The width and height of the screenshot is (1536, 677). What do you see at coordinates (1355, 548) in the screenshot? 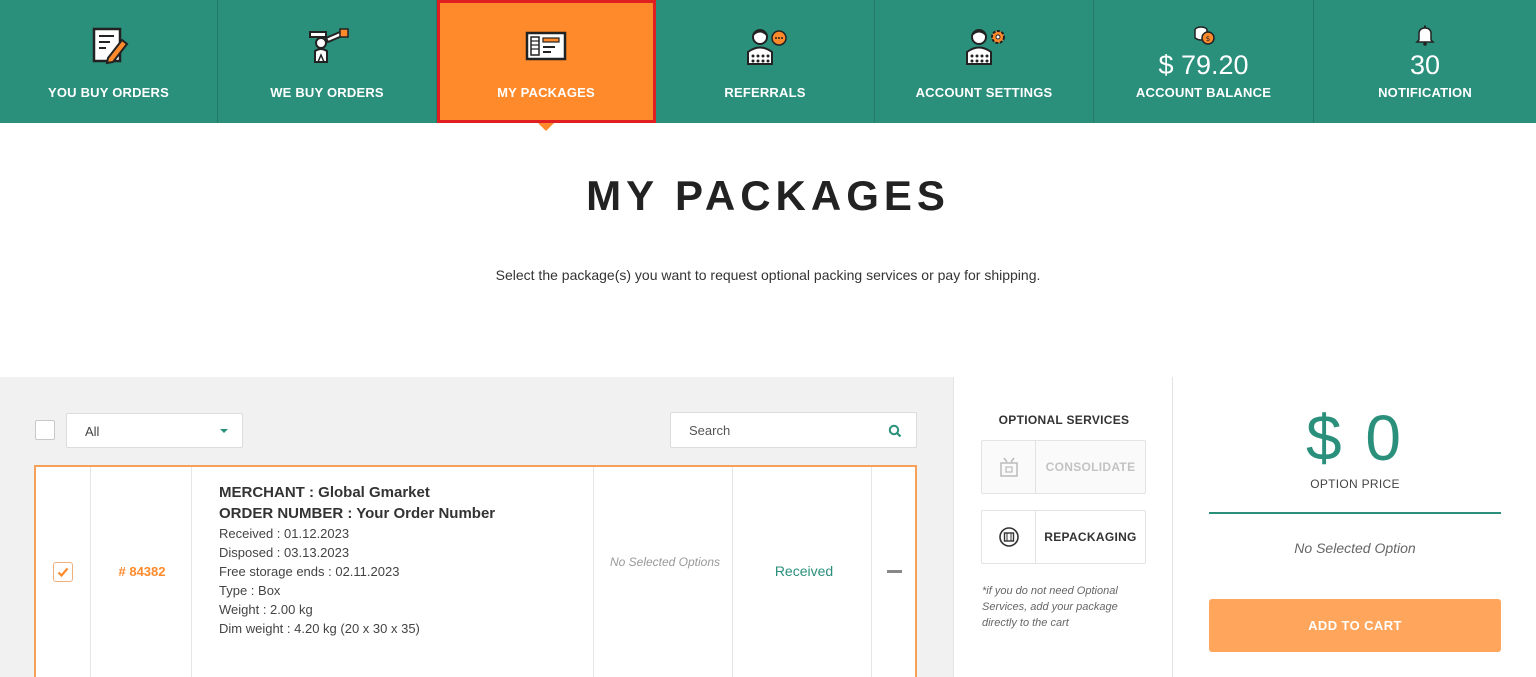
I see `no-selected-option-text: No Selected Option` at bounding box center [1355, 548].